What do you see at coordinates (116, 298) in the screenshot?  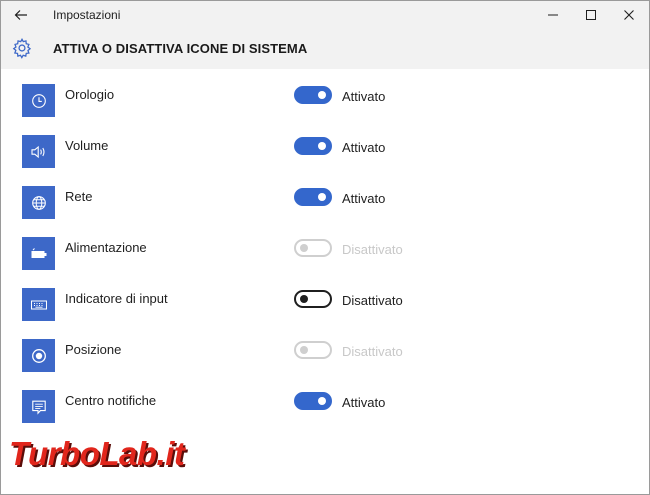 I see `item-label: Indicatore di input` at bounding box center [116, 298].